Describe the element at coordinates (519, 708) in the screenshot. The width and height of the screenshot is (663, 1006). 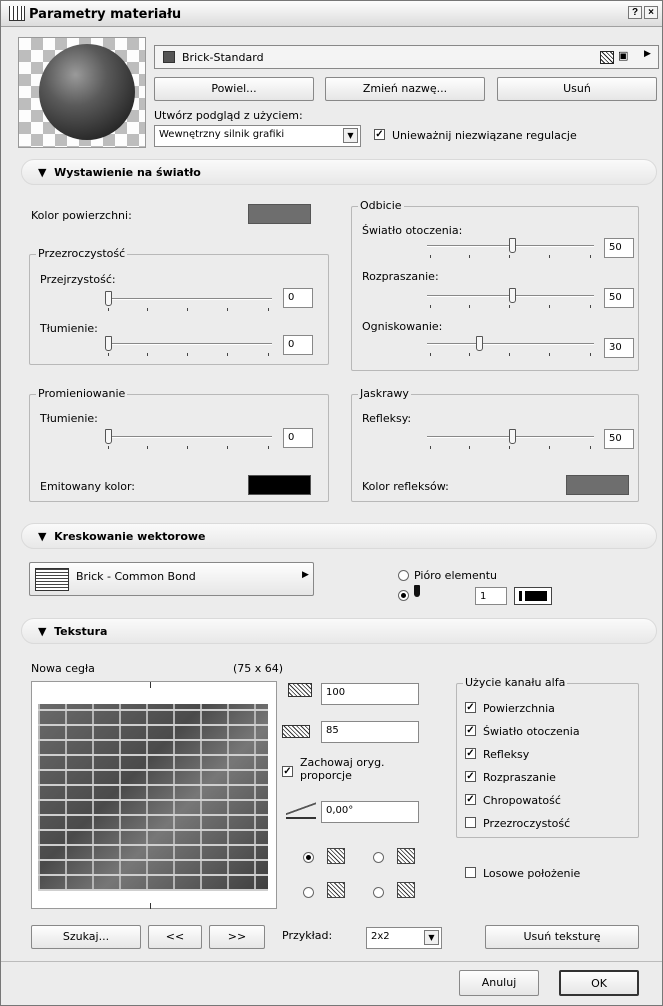
I see `alpha-checkbox-label: Powierzchnia` at that location.